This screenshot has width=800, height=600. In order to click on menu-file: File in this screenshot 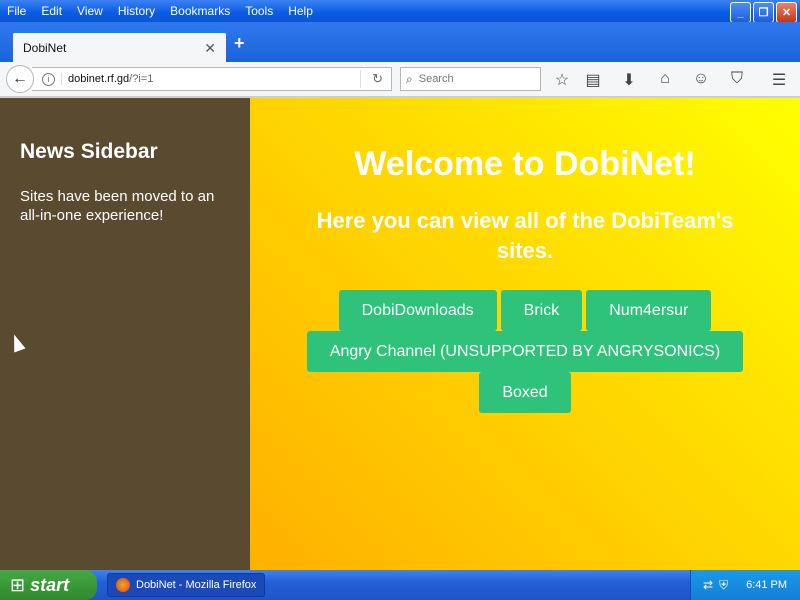, I will do `click(16, 11)`.